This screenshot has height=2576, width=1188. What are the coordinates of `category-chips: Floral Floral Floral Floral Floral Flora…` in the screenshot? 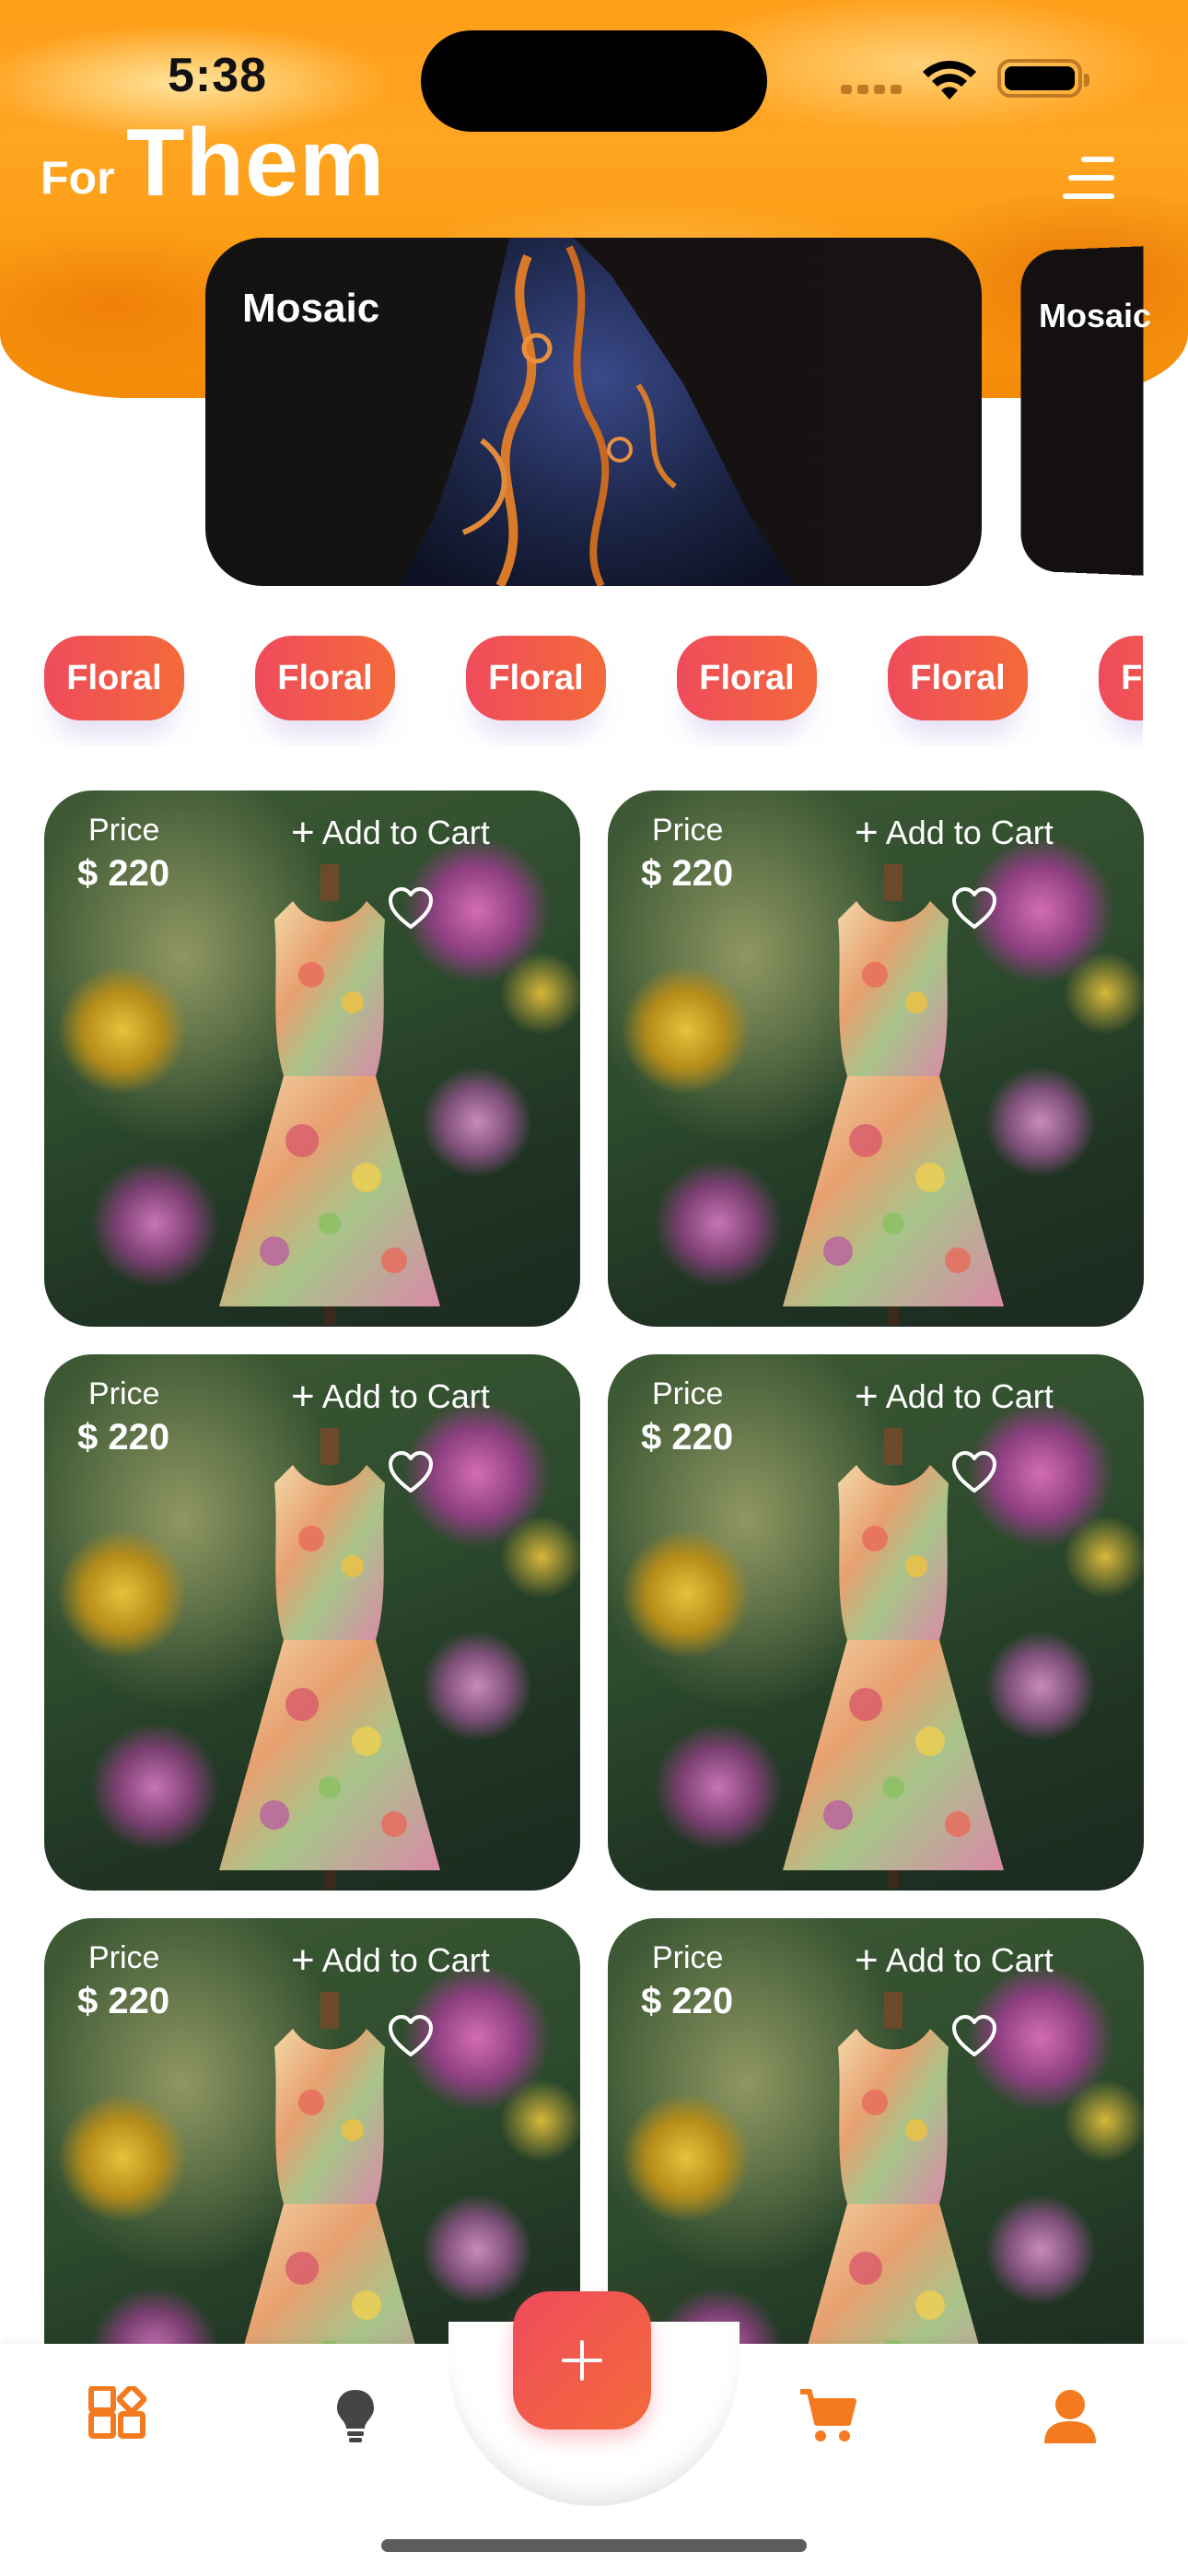 It's located at (572, 691).